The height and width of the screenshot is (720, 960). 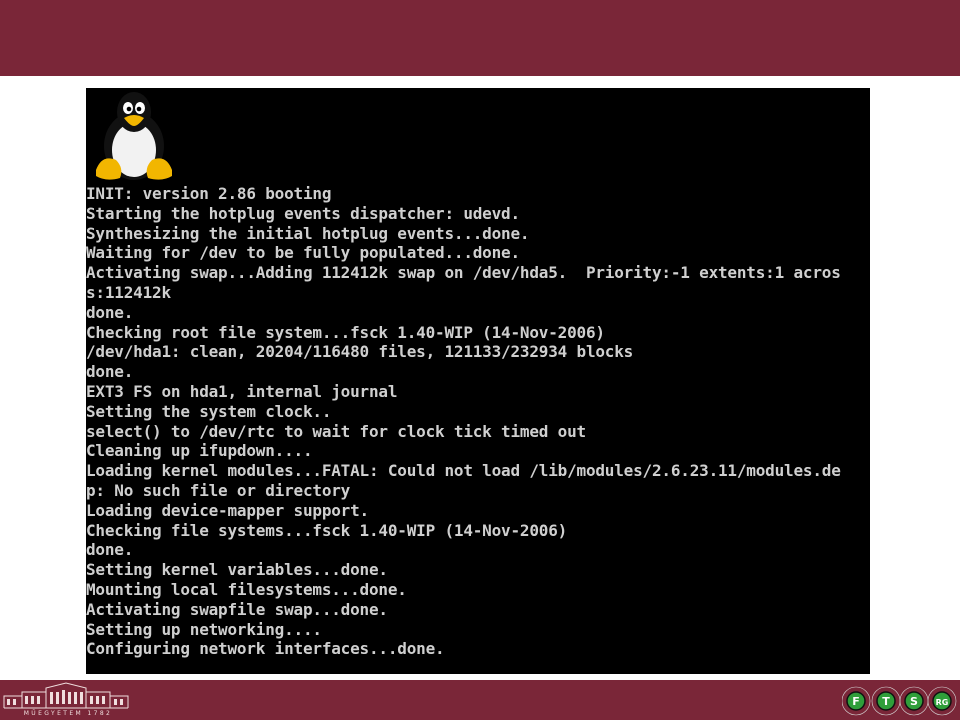 What do you see at coordinates (209, 193) in the screenshot?
I see `boot-log-line: INIT: version 2.86 booting` at bounding box center [209, 193].